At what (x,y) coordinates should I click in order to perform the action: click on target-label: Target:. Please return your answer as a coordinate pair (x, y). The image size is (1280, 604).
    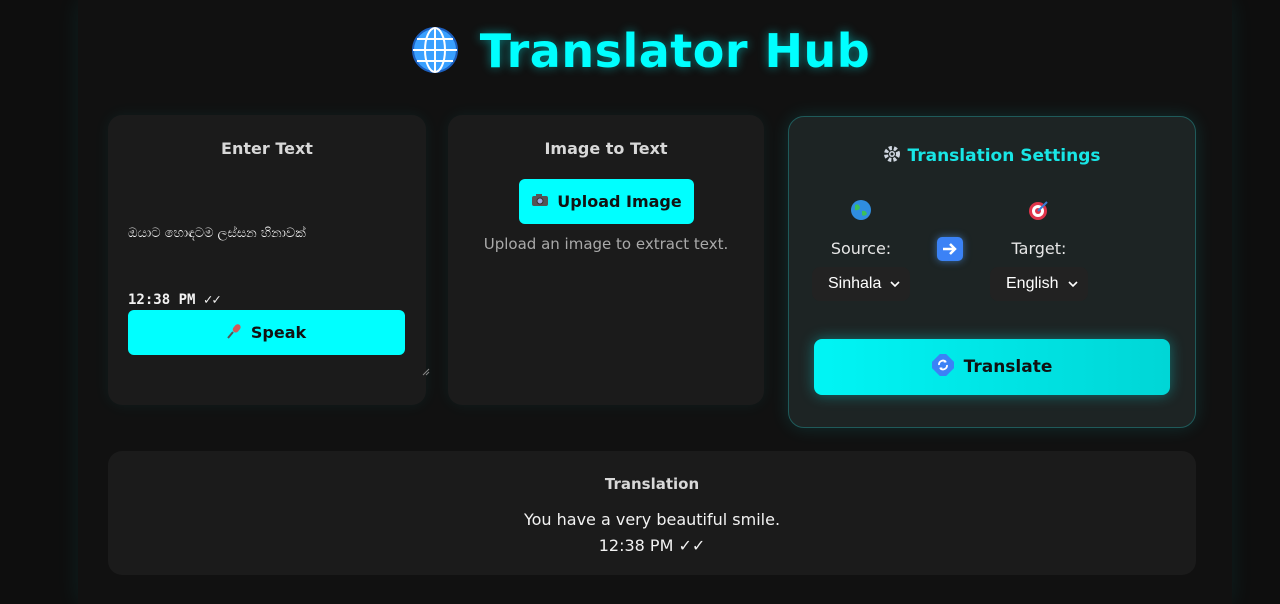
    Looking at the image, I should click on (1039, 248).